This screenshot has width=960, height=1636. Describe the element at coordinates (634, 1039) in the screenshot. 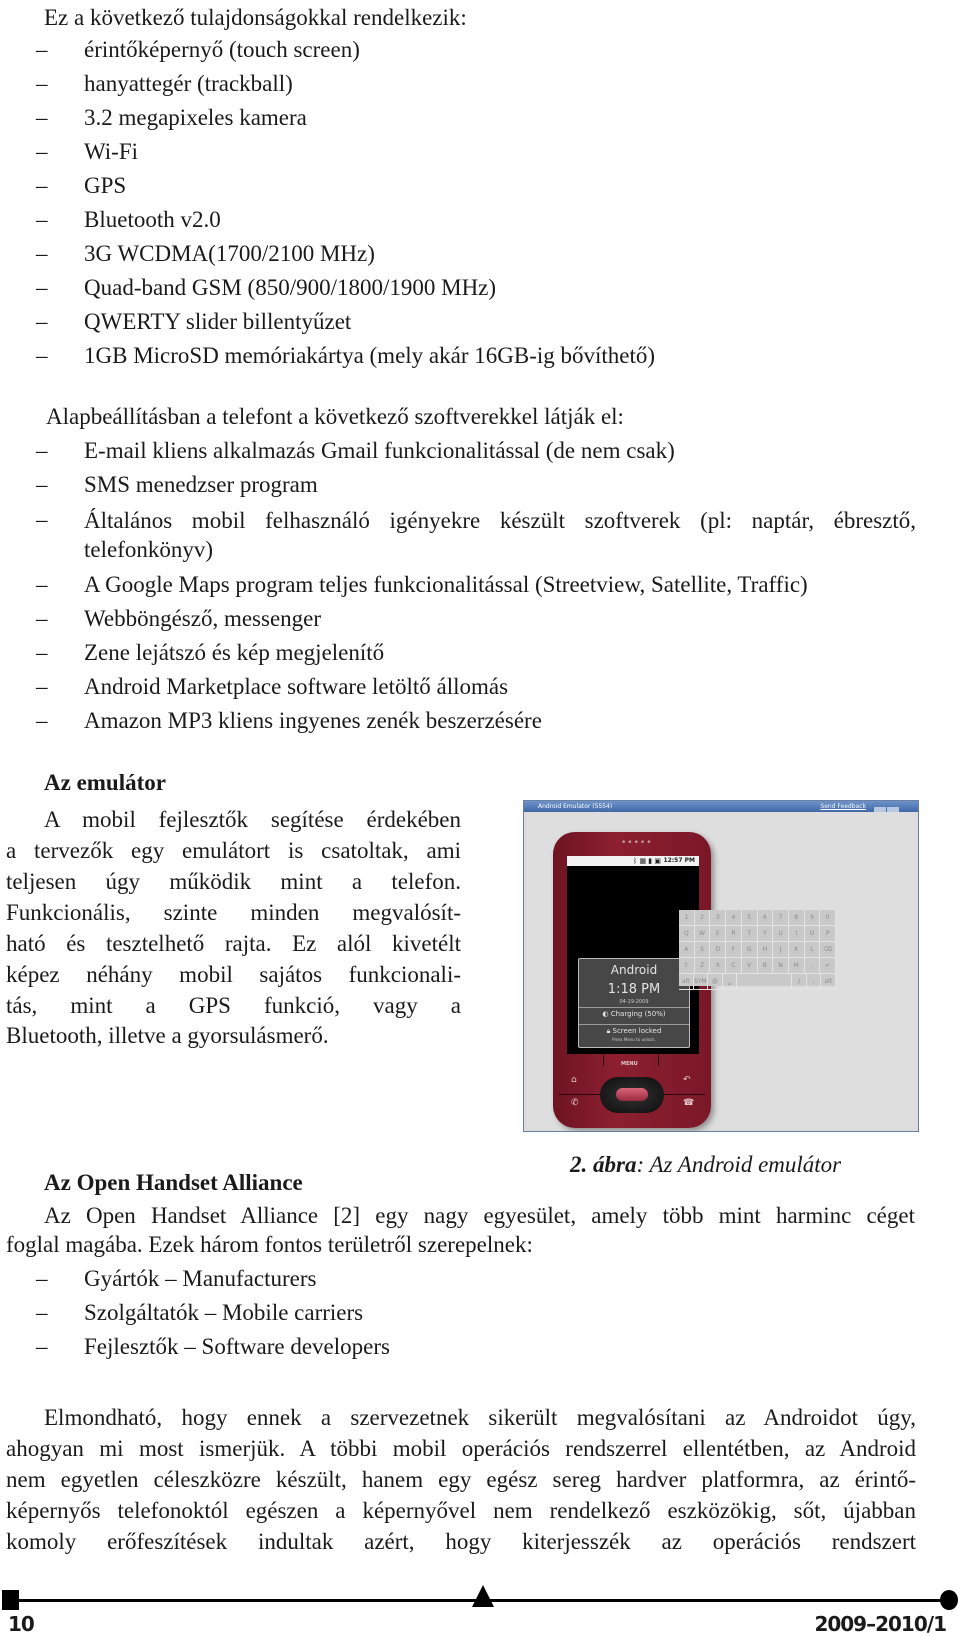

I see `unlock-hint: Press Menu to unlock.` at that location.